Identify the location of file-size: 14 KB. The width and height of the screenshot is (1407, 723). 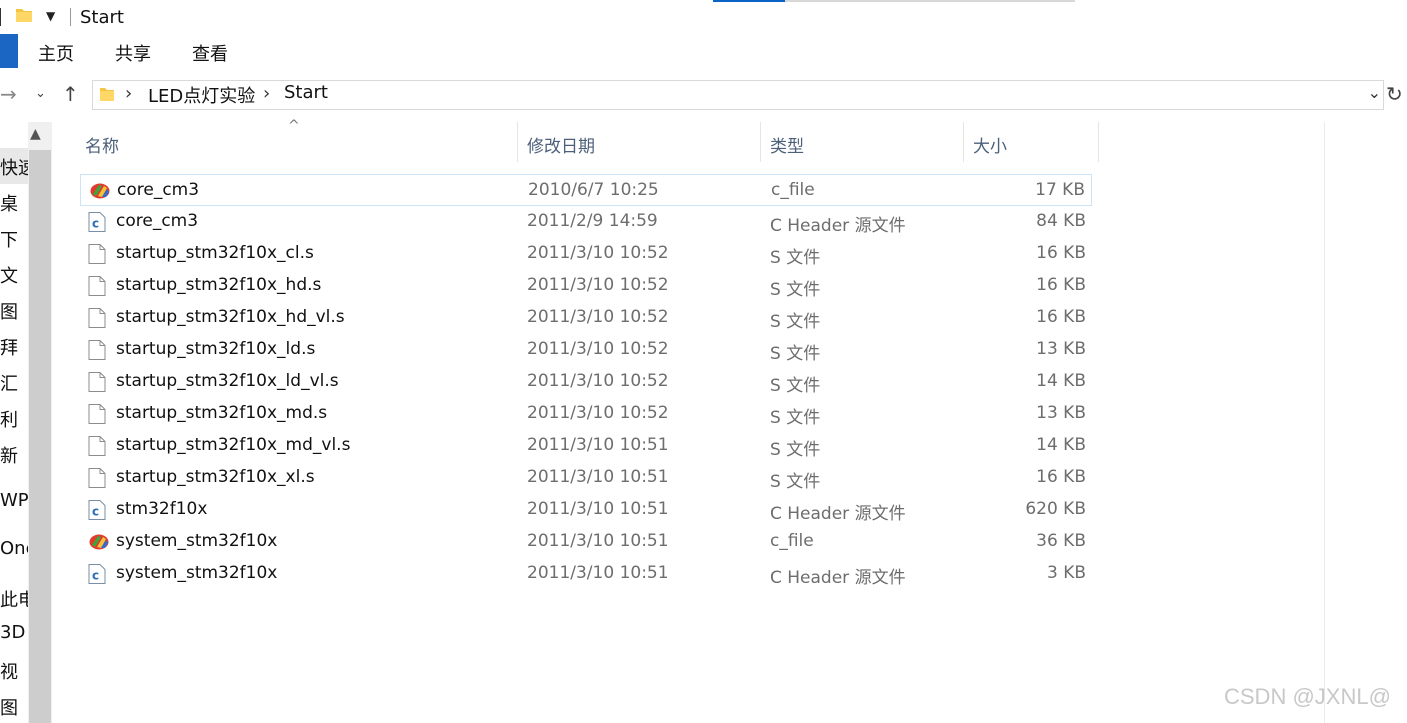
(1061, 381).